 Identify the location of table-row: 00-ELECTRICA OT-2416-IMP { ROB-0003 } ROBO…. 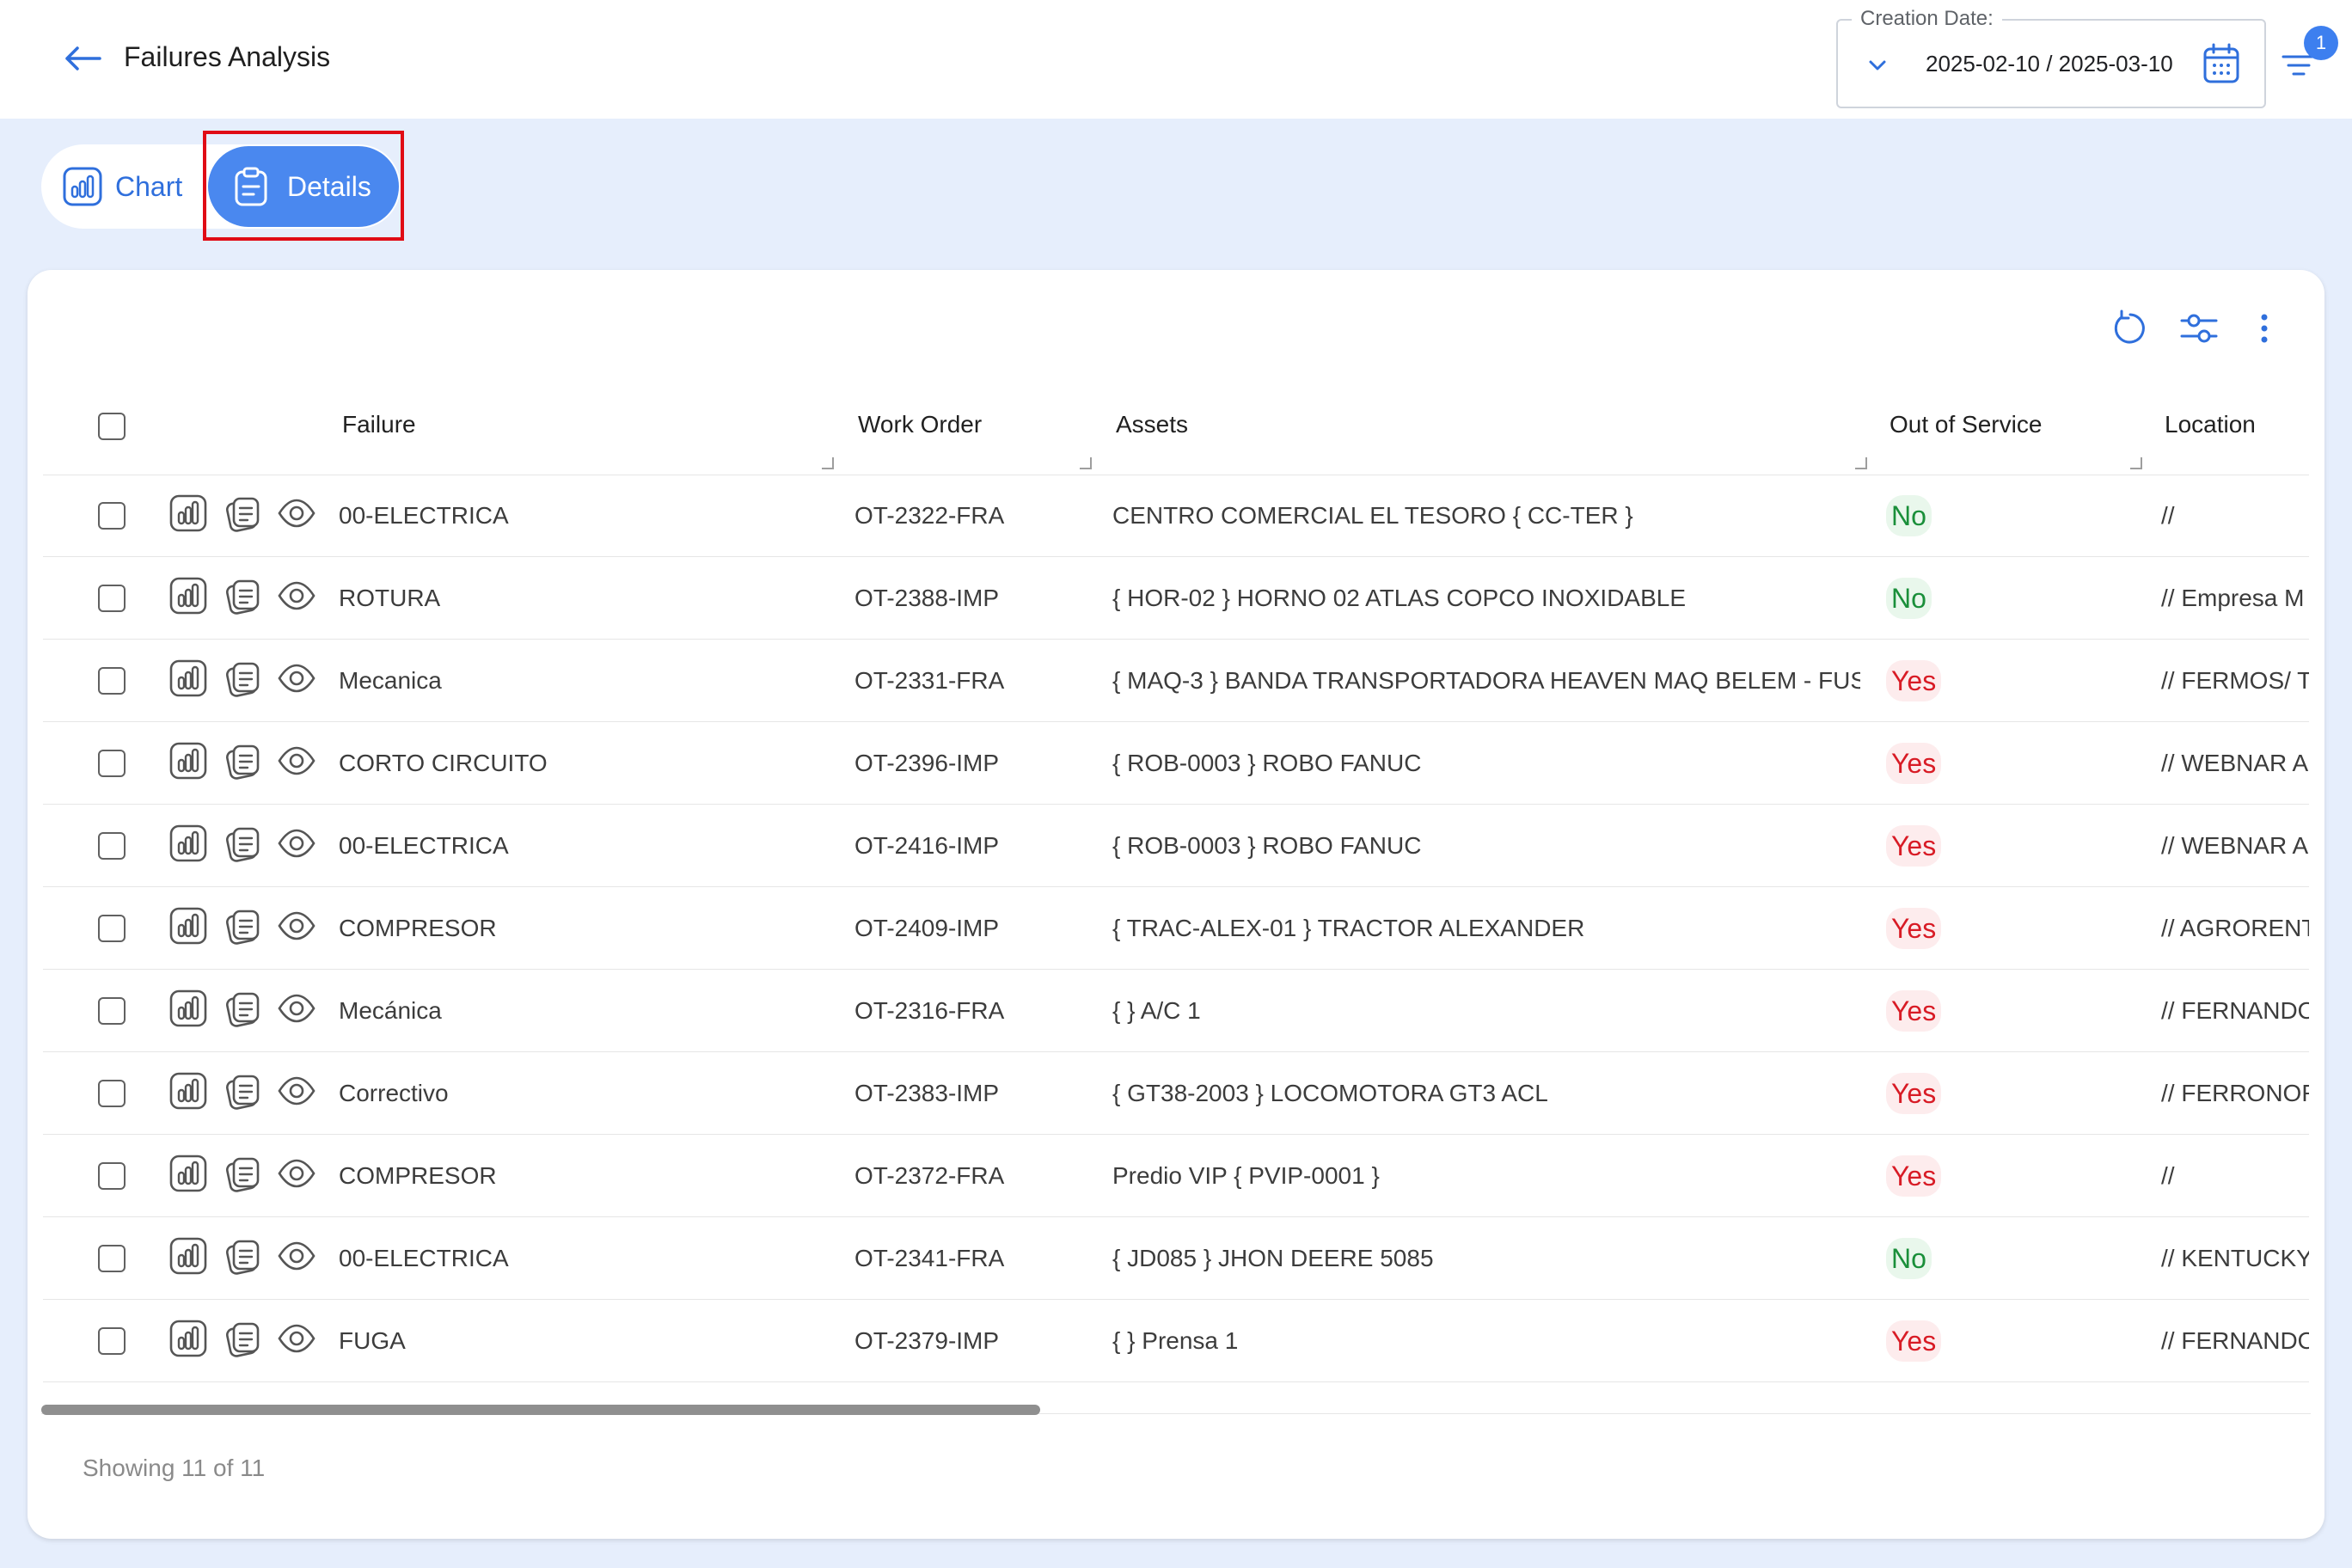
(1176, 846).